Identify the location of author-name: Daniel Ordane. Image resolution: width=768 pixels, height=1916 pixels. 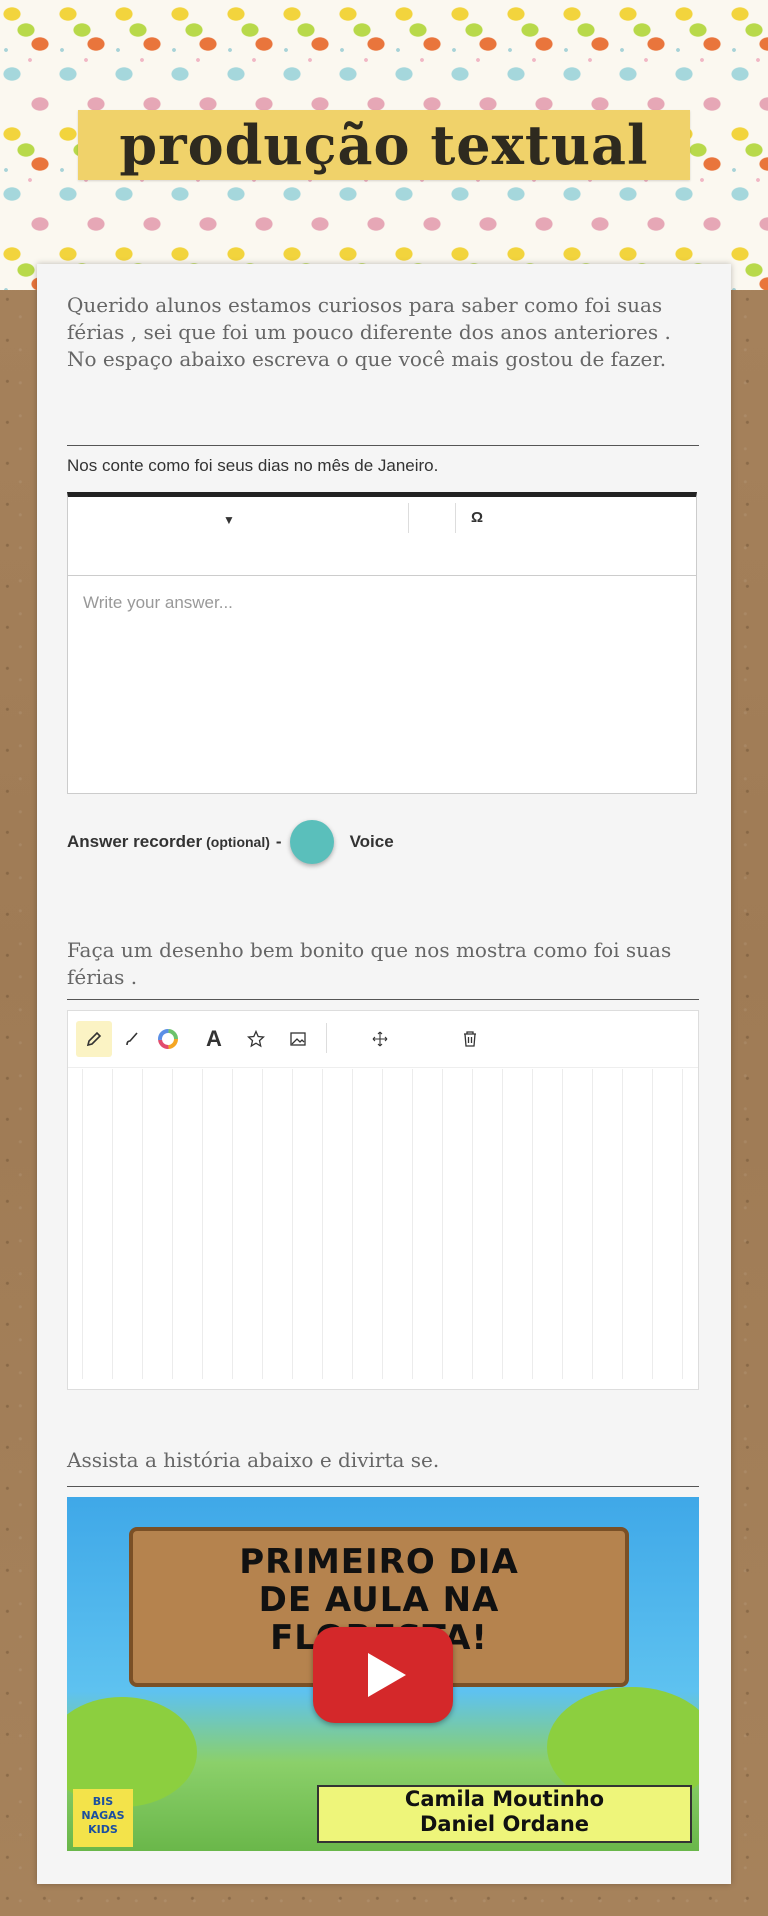
(504, 1824).